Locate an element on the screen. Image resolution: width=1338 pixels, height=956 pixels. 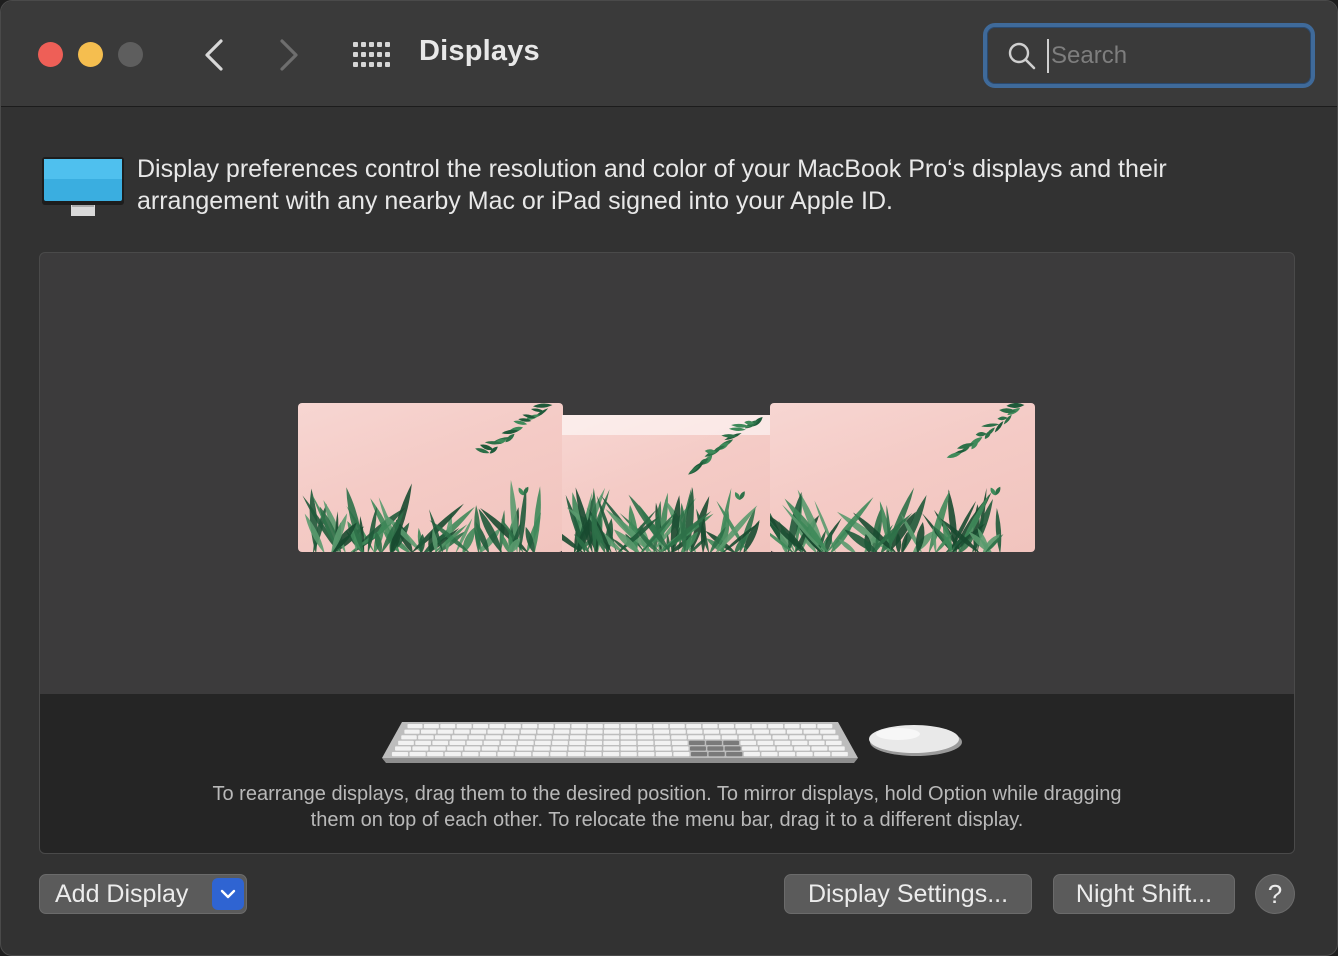
search-icon is located at coordinates (1022, 56).